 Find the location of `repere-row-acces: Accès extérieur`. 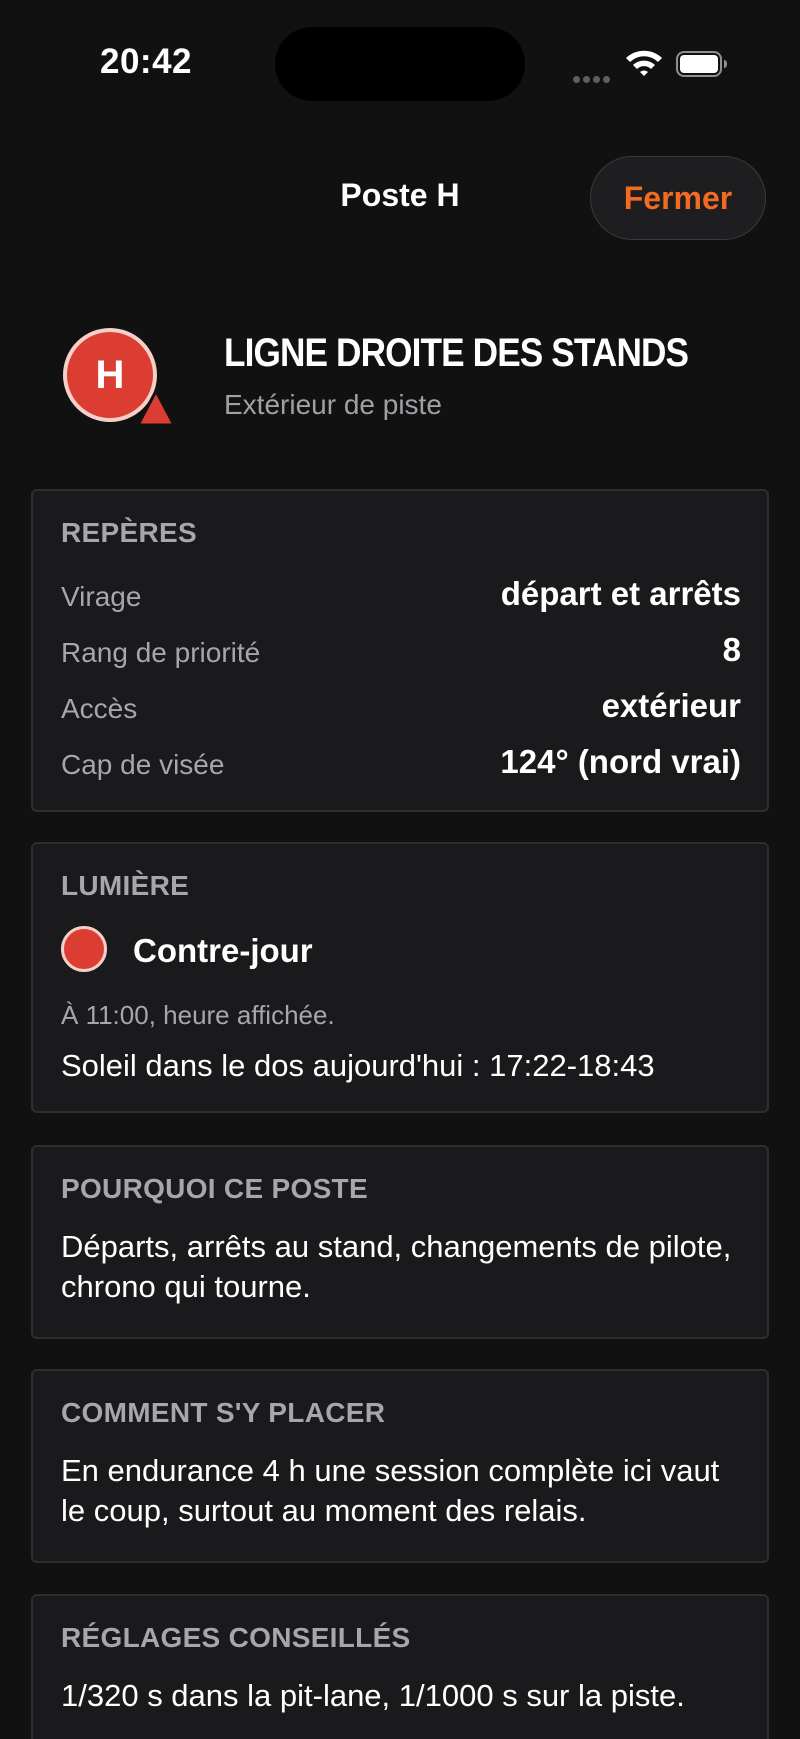

repere-row-acces: Accès extérieur is located at coordinates (401, 707).